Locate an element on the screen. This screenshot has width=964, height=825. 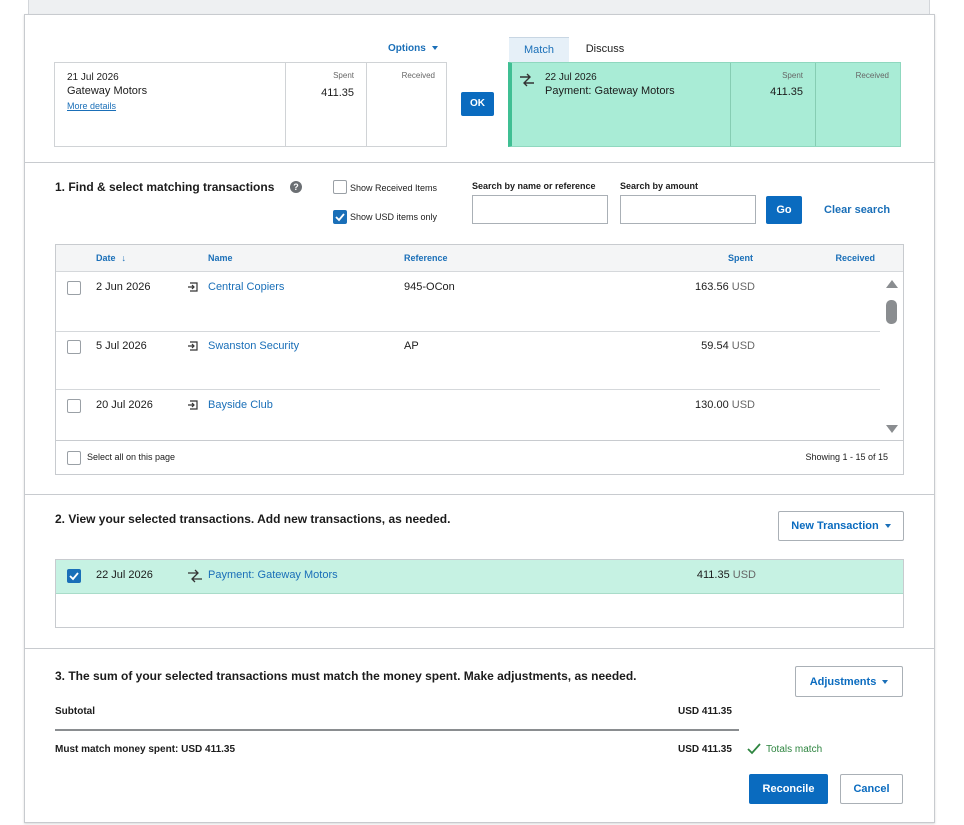
clear-search-link: Clear search is located at coordinates (857, 210).